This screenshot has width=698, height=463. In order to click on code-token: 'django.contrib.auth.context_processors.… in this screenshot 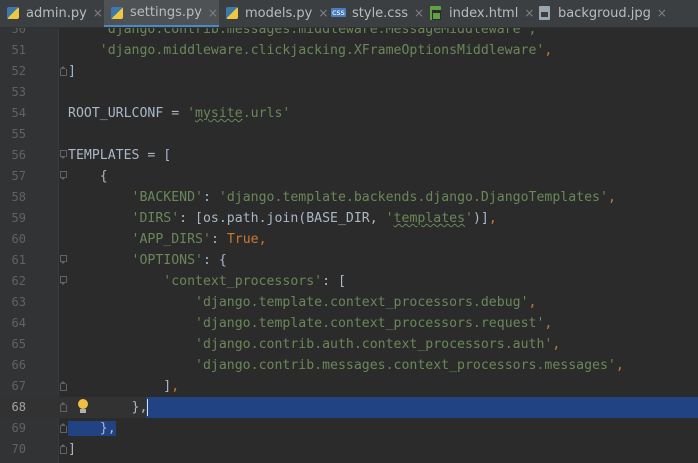, I will do `click(374, 344)`.